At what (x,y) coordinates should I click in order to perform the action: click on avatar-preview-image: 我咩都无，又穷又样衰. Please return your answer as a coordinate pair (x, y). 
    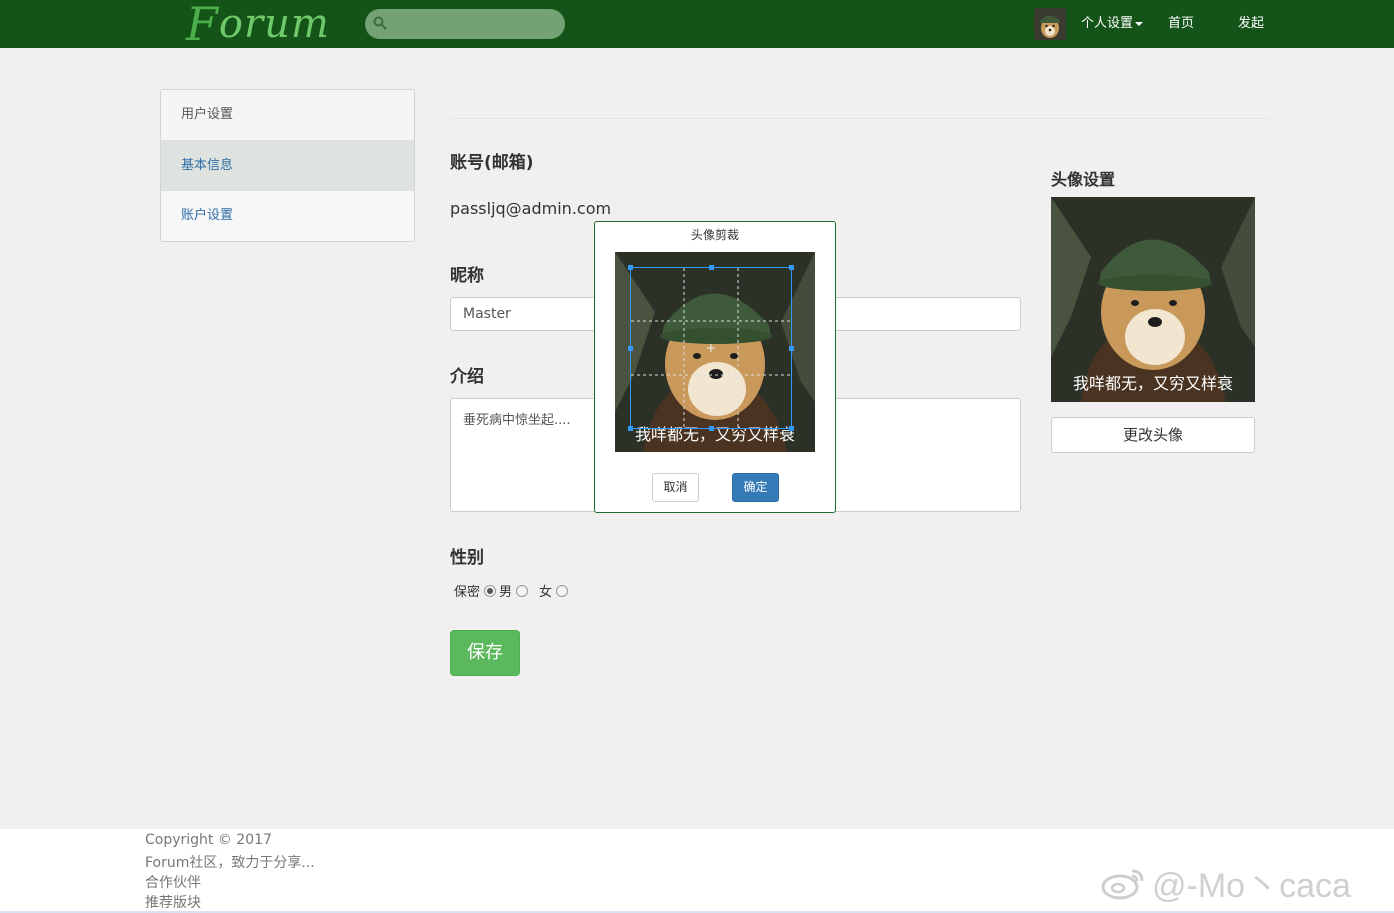
    Looking at the image, I should click on (1153, 299).